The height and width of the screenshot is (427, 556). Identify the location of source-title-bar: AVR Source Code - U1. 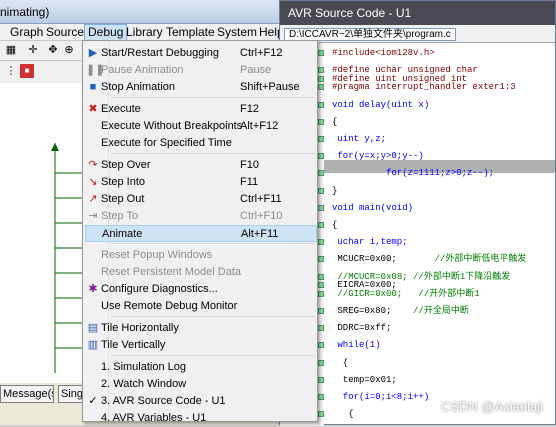
(417, 13).